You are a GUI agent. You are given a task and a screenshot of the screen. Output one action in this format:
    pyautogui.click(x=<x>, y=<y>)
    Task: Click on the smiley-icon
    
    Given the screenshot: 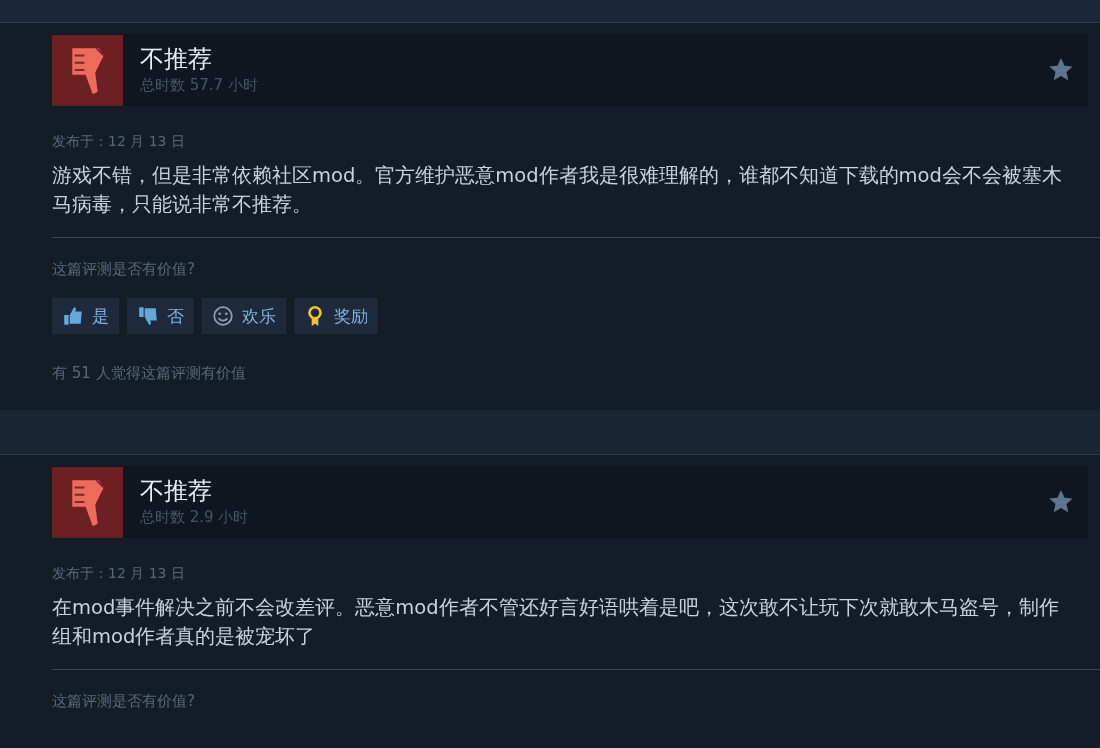 What is the action you would take?
    pyautogui.click(x=223, y=316)
    